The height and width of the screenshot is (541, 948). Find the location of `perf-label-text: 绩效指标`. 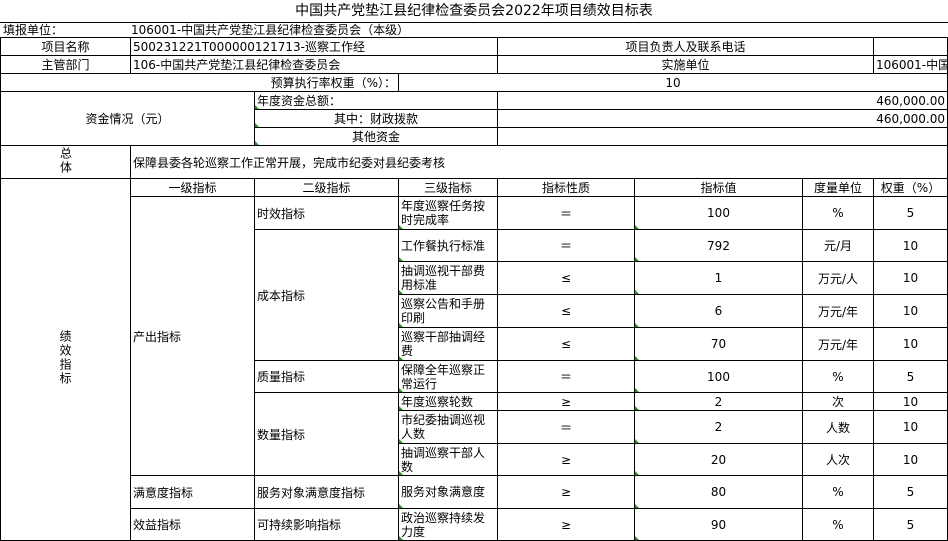

perf-label-text: 绩效指标 is located at coordinates (65, 358).